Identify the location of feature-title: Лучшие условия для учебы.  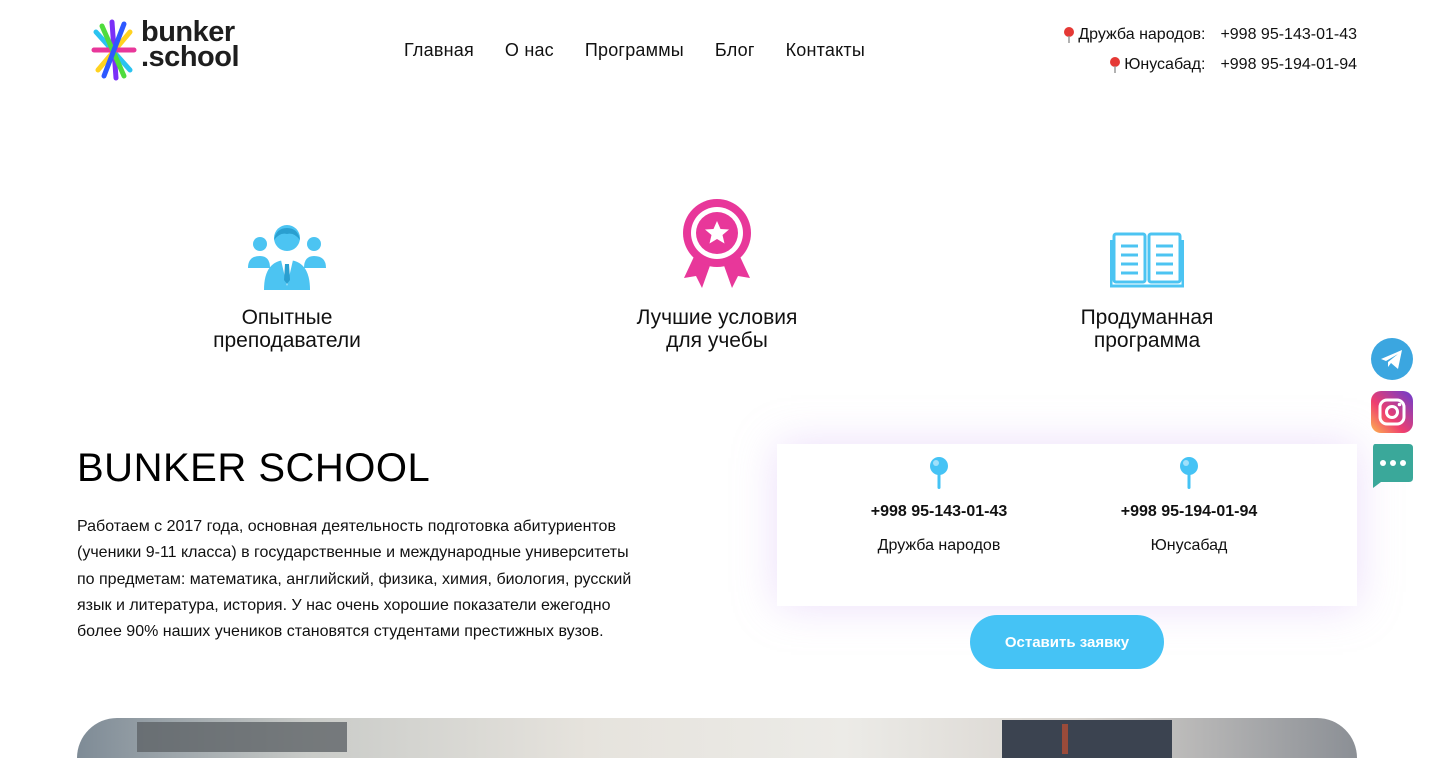
(717, 329).